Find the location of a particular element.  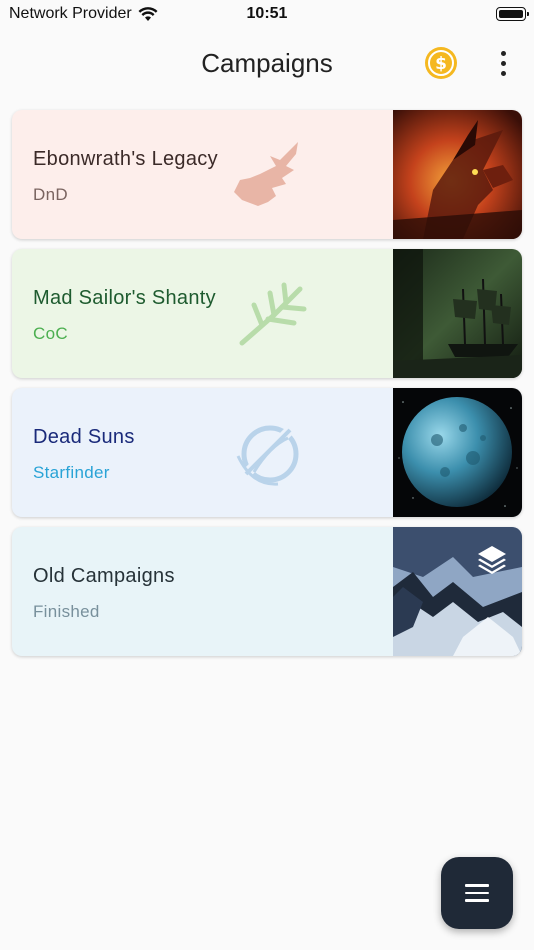

more-options-button is located at coordinates (503, 63).